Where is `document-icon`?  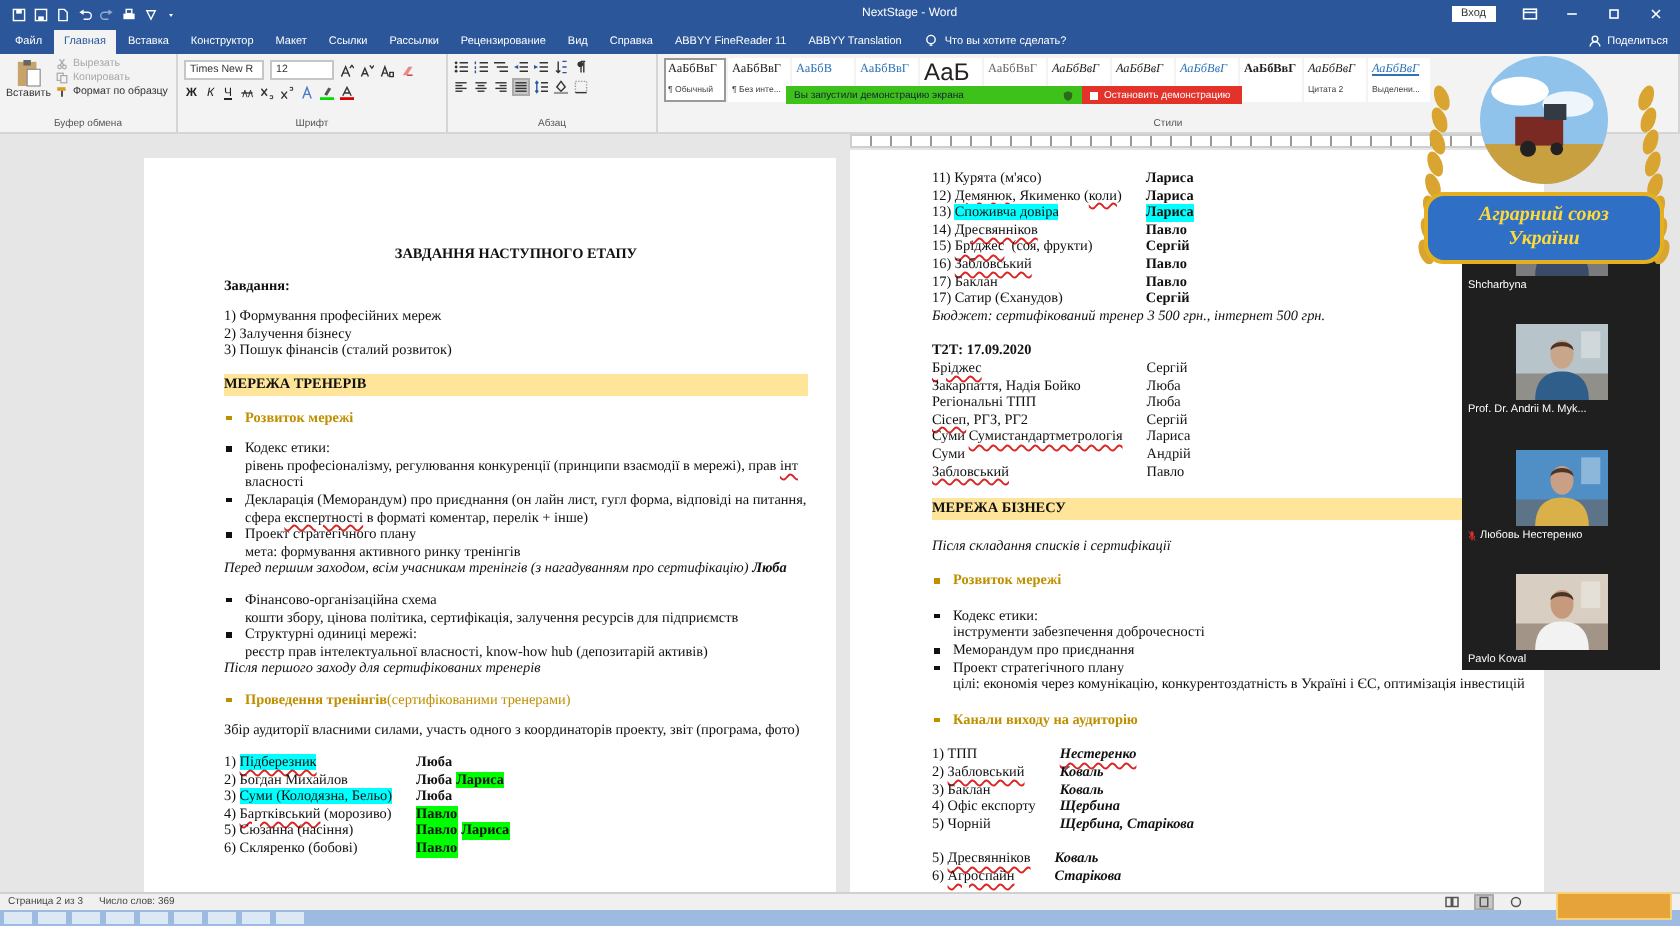
document-icon is located at coordinates (63, 14).